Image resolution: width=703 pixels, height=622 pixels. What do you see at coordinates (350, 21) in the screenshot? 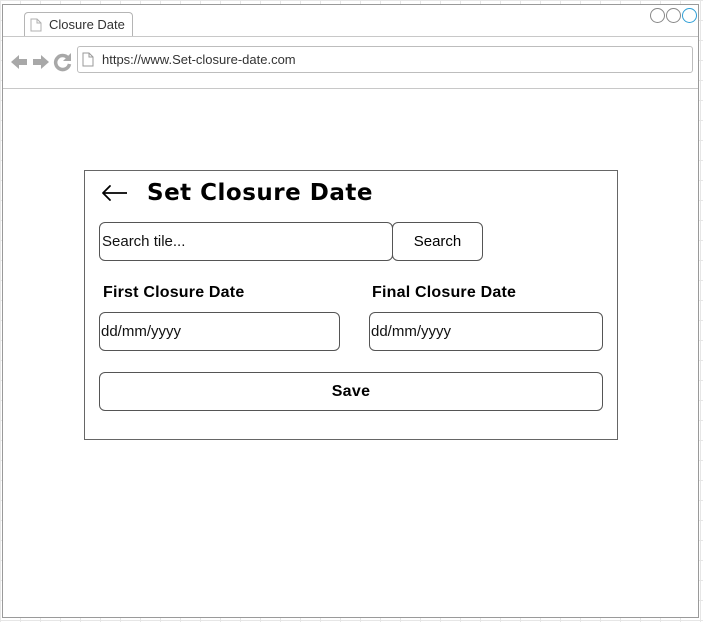
I see `tab-bar: Closure Date` at bounding box center [350, 21].